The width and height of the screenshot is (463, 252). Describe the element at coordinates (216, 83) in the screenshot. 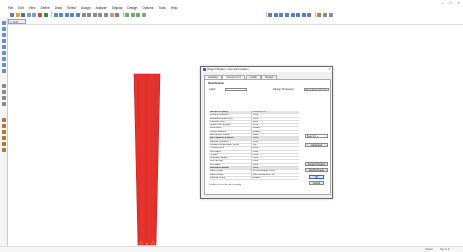

I see `identification-heading: Identification` at that location.